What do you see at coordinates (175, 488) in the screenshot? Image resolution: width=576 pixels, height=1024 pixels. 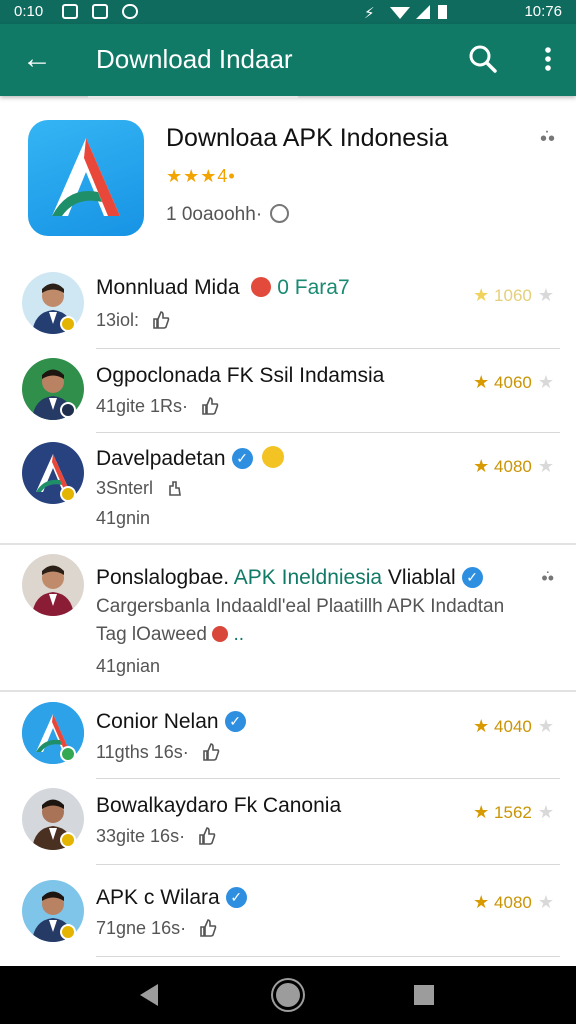 I see `hand-icon` at bounding box center [175, 488].